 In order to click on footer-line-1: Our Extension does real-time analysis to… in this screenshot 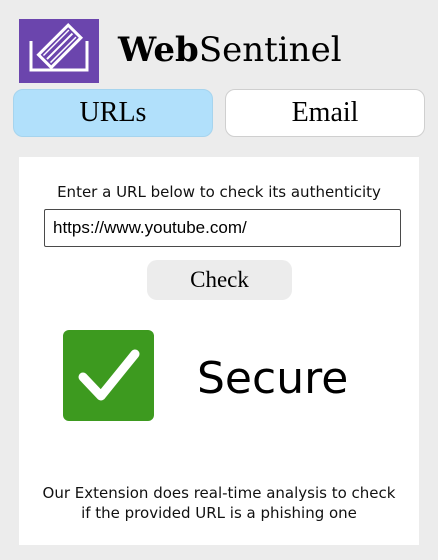, I will do `click(219, 493)`.